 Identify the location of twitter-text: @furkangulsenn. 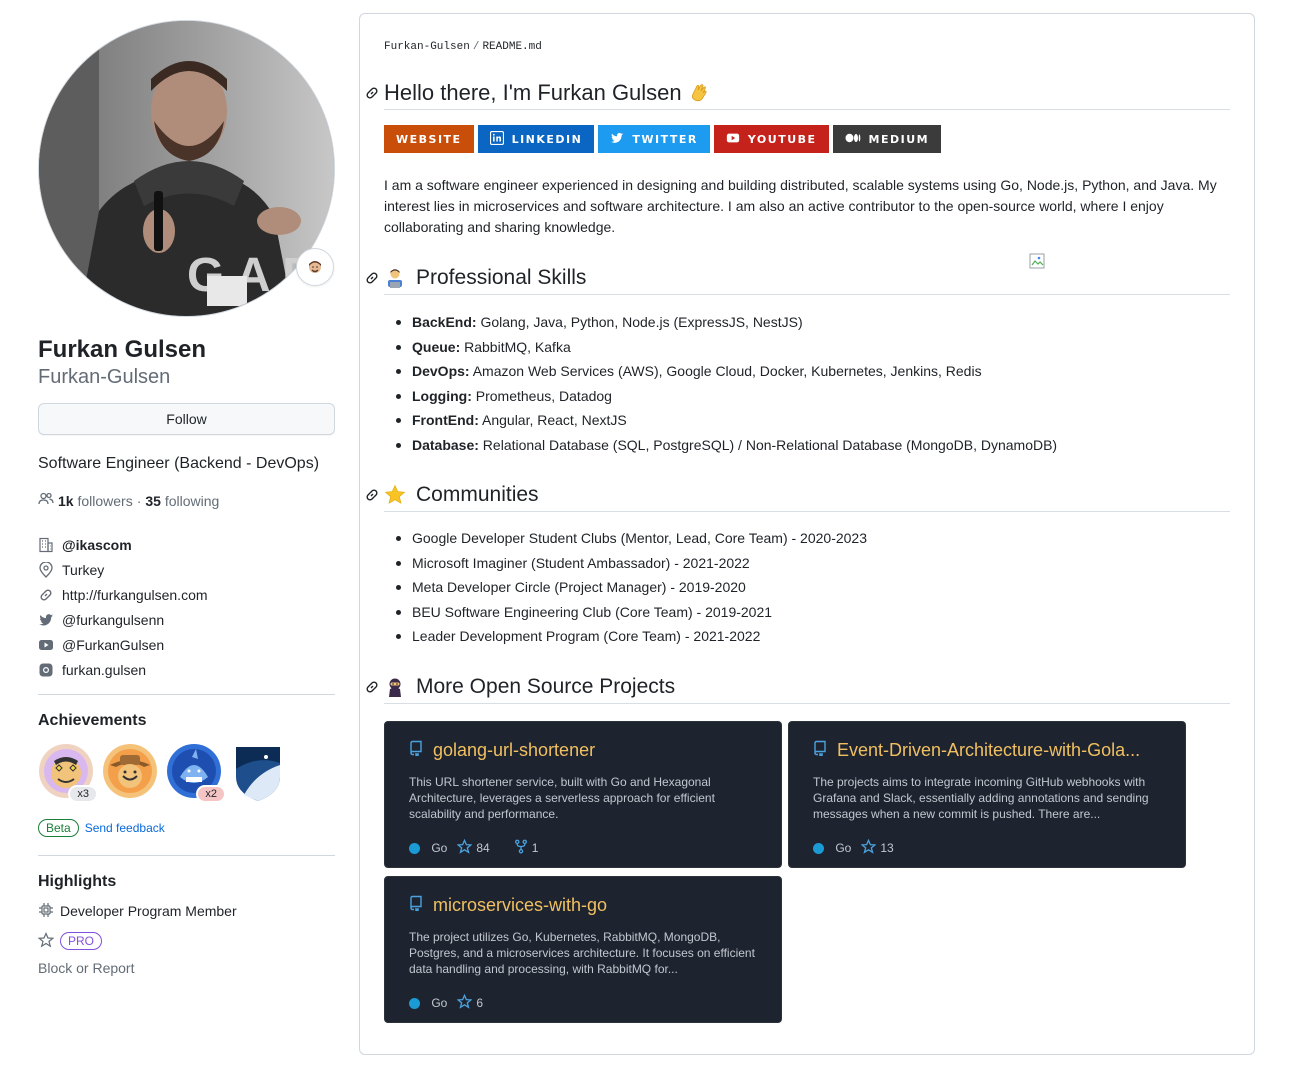
(113, 619).